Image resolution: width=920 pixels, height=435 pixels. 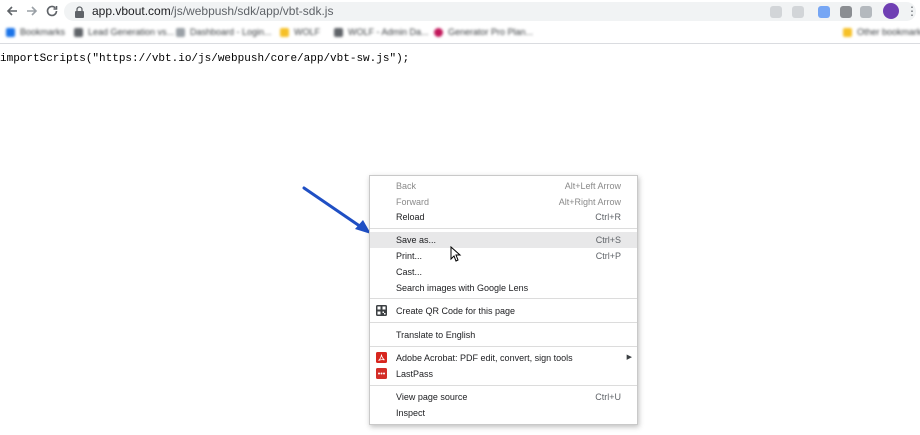 What do you see at coordinates (503, 217) in the screenshot?
I see `menu-item-reload: Reload Ctrl+R` at bounding box center [503, 217].